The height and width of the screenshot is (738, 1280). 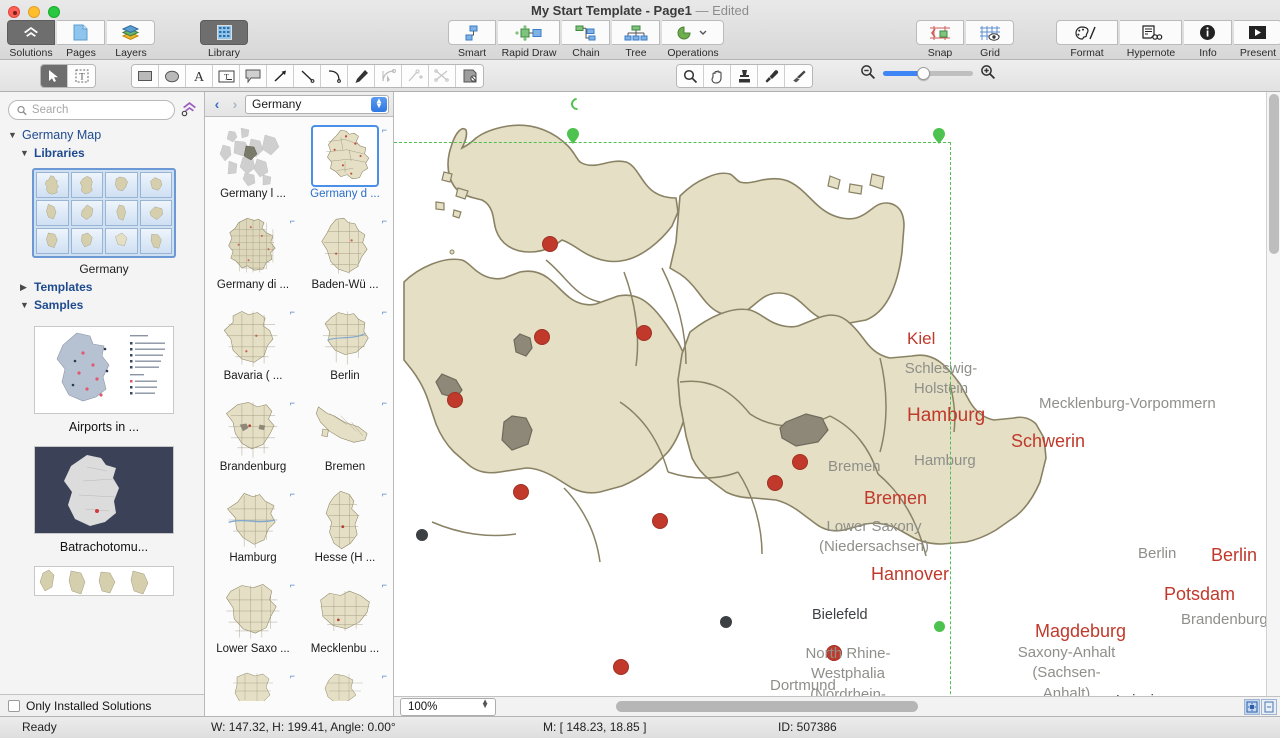 What do you see at coordinates (104, 581) in the screenshot?
I see `sample-card-third` at bounding box center [104, 581].